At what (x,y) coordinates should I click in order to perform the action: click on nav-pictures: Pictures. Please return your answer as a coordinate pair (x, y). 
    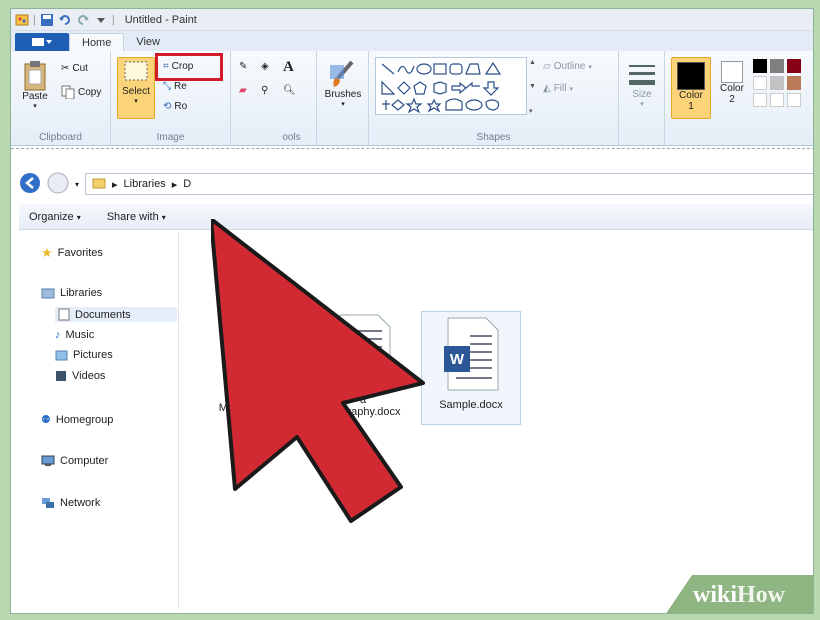
    Looking at the image, I should click on (84, 355).